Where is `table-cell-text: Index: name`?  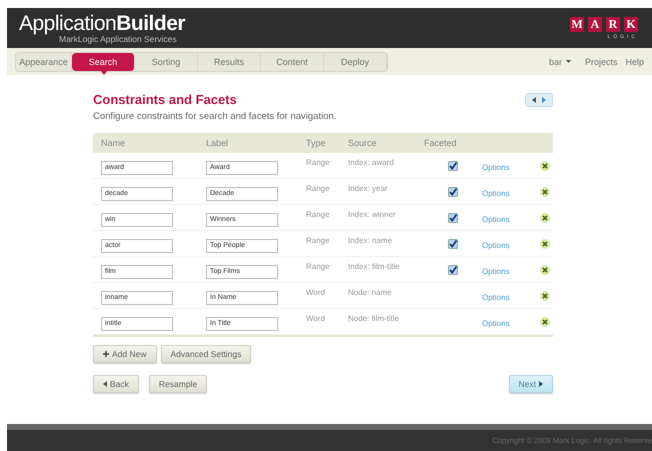
table-cell-text: Index: name is located at coordinates (371, 240).